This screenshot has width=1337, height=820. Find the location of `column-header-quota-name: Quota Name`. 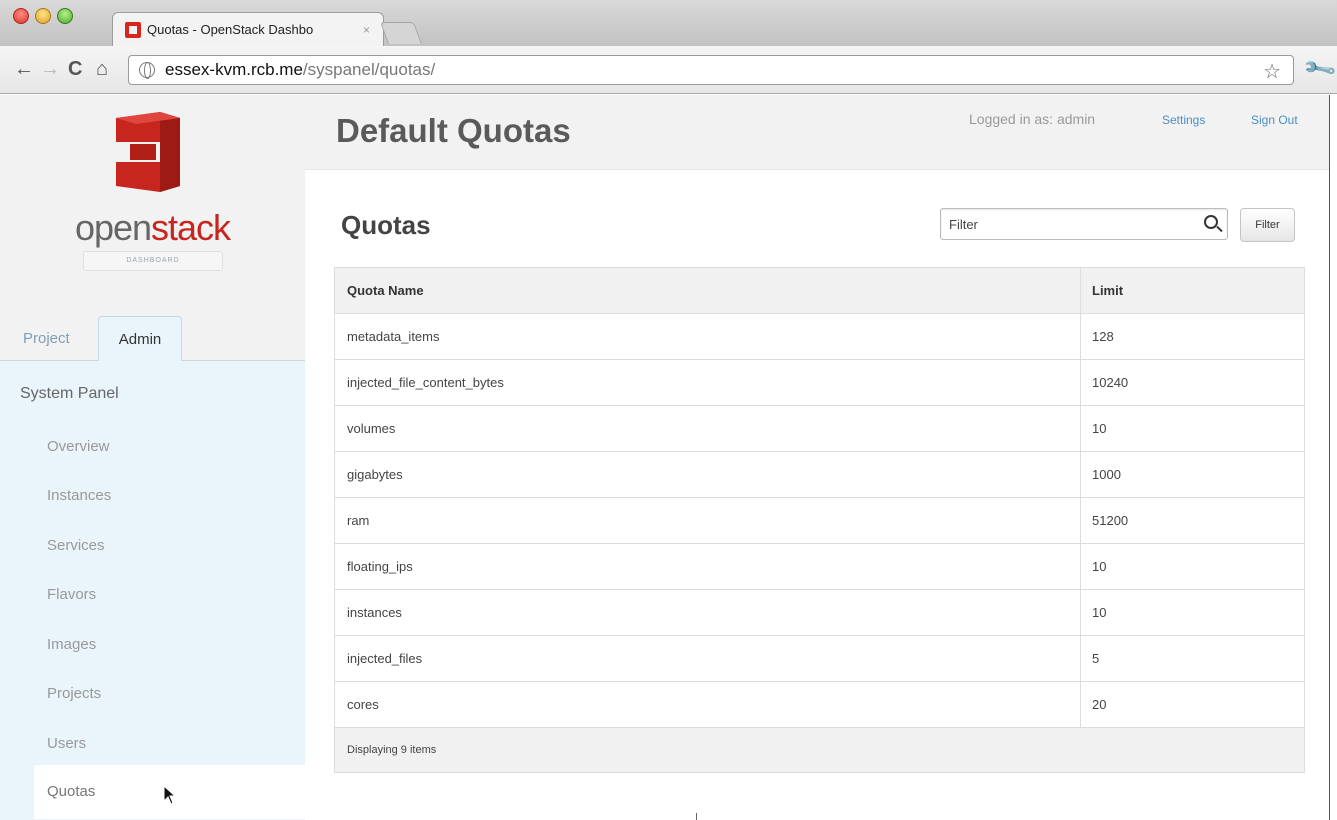

column-header-quota-name: Quota Name is located at coordinates (708, 290).